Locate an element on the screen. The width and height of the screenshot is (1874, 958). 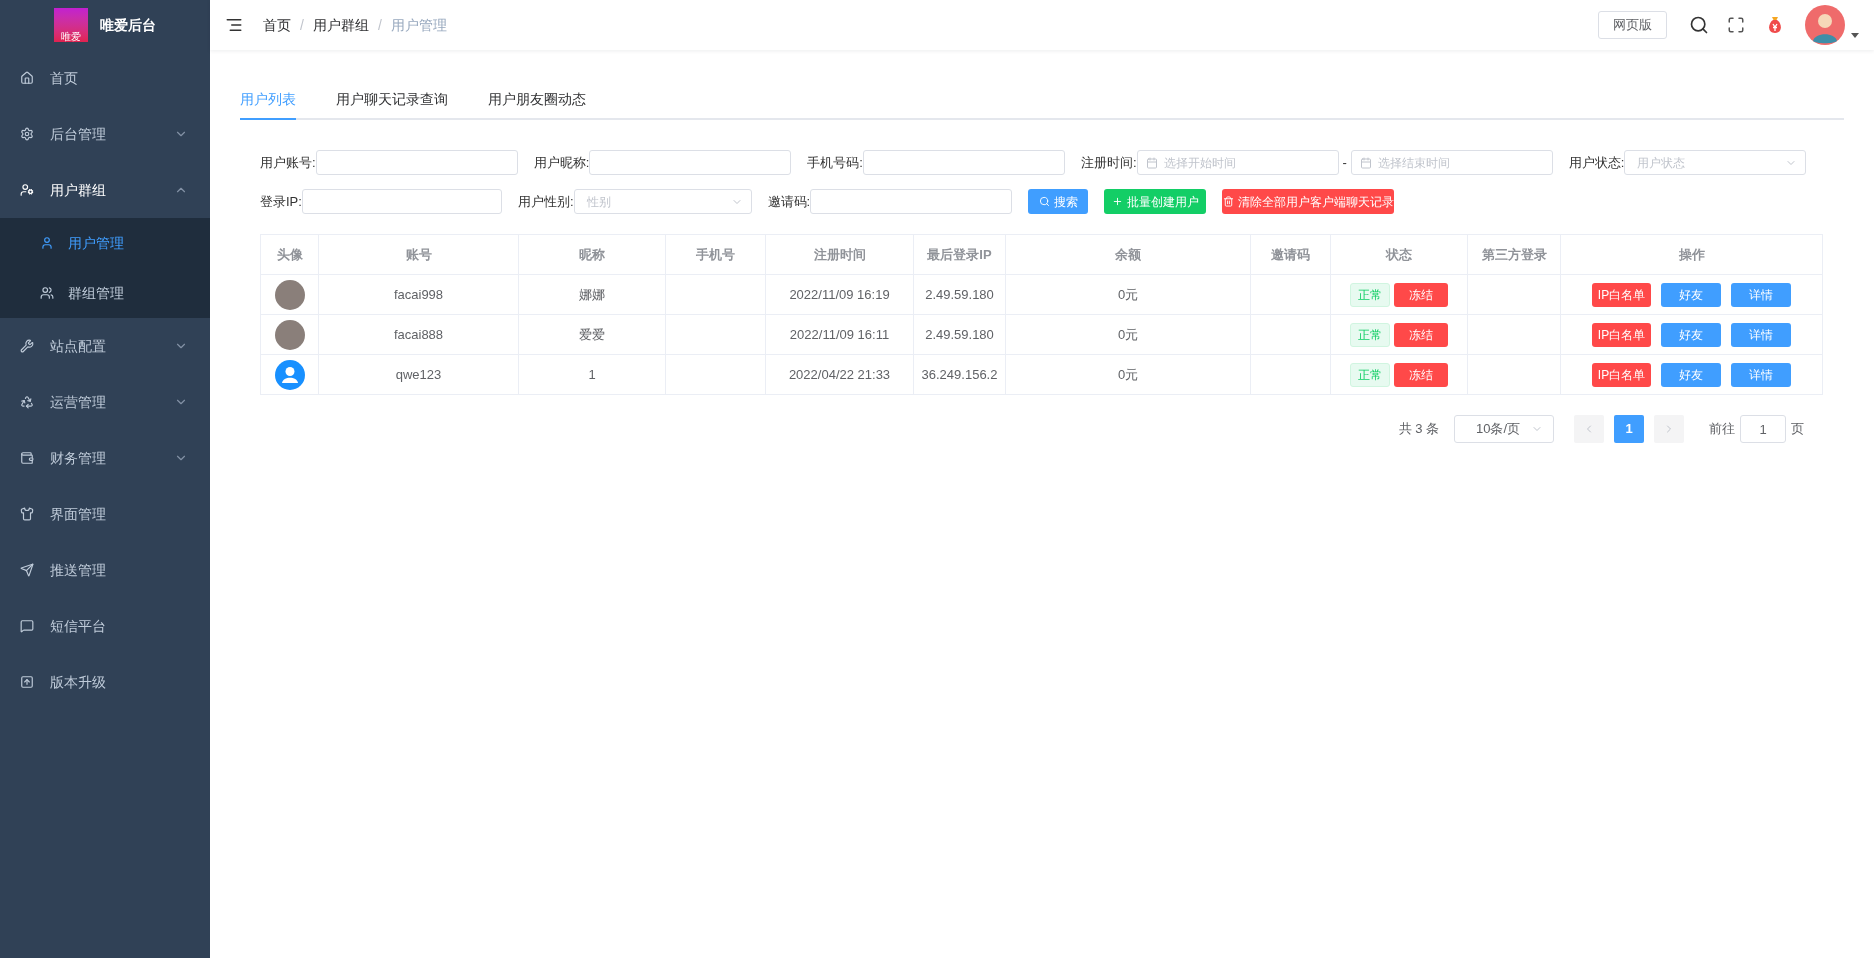
goto-page-input: 1 is located at coordinates (1763, 429).